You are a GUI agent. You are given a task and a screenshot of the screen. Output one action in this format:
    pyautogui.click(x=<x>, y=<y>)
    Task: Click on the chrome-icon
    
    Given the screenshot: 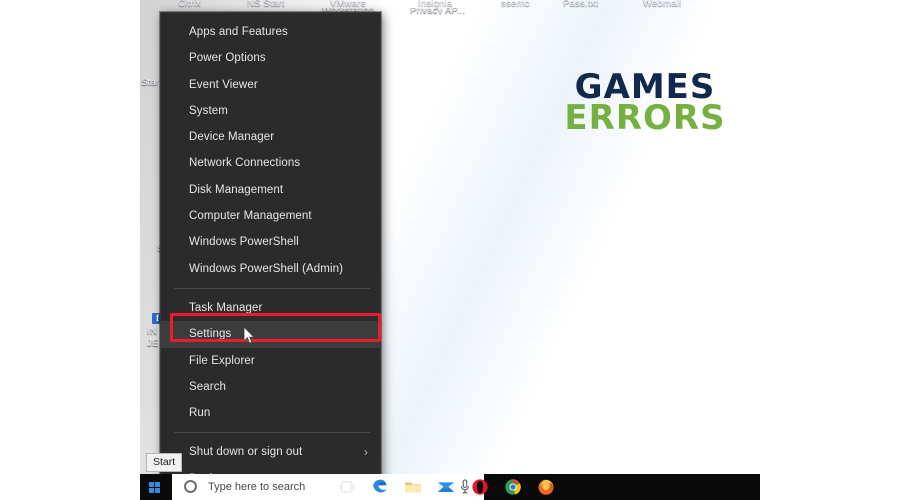 What is the action you would take?
    pyautogui.click(x=513, y=487)
    